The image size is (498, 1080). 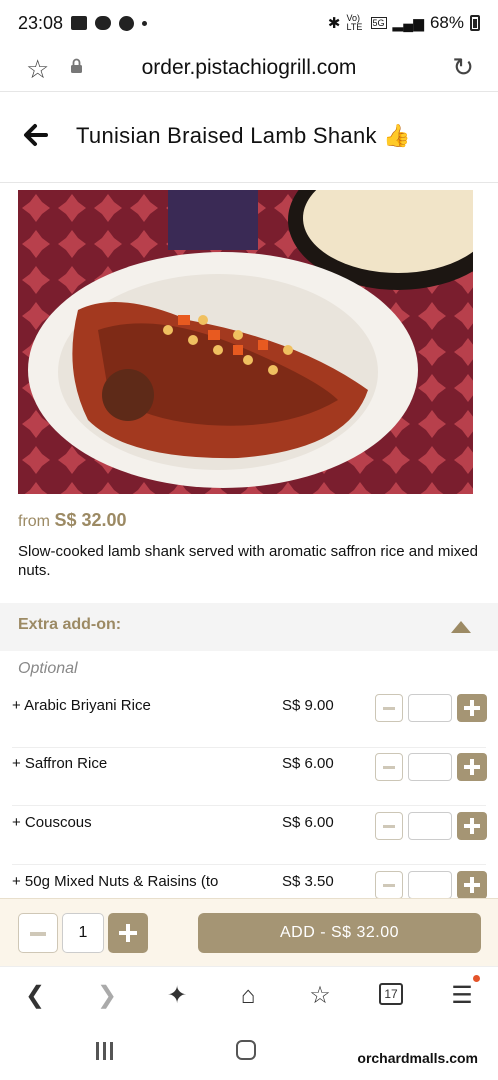 I want to click on order-decrease-button, so click(x=38, y=933).